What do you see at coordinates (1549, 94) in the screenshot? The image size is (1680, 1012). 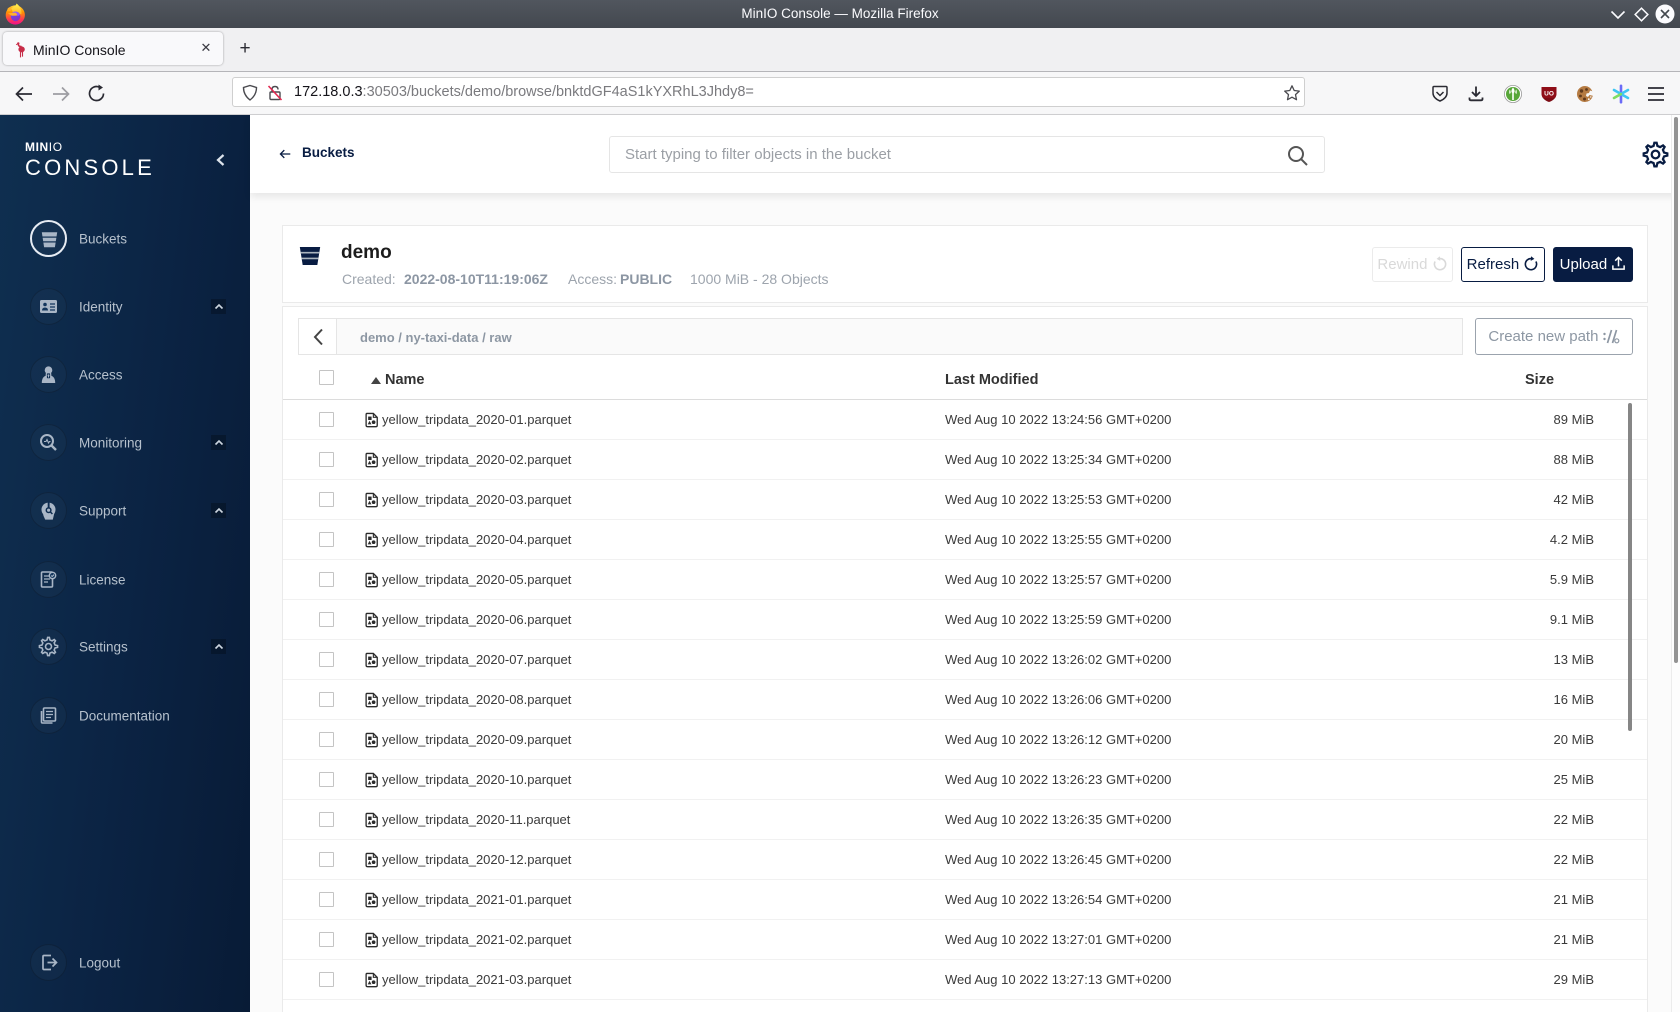 I see `svg-text: UO` at bounding box center [1549, 94].